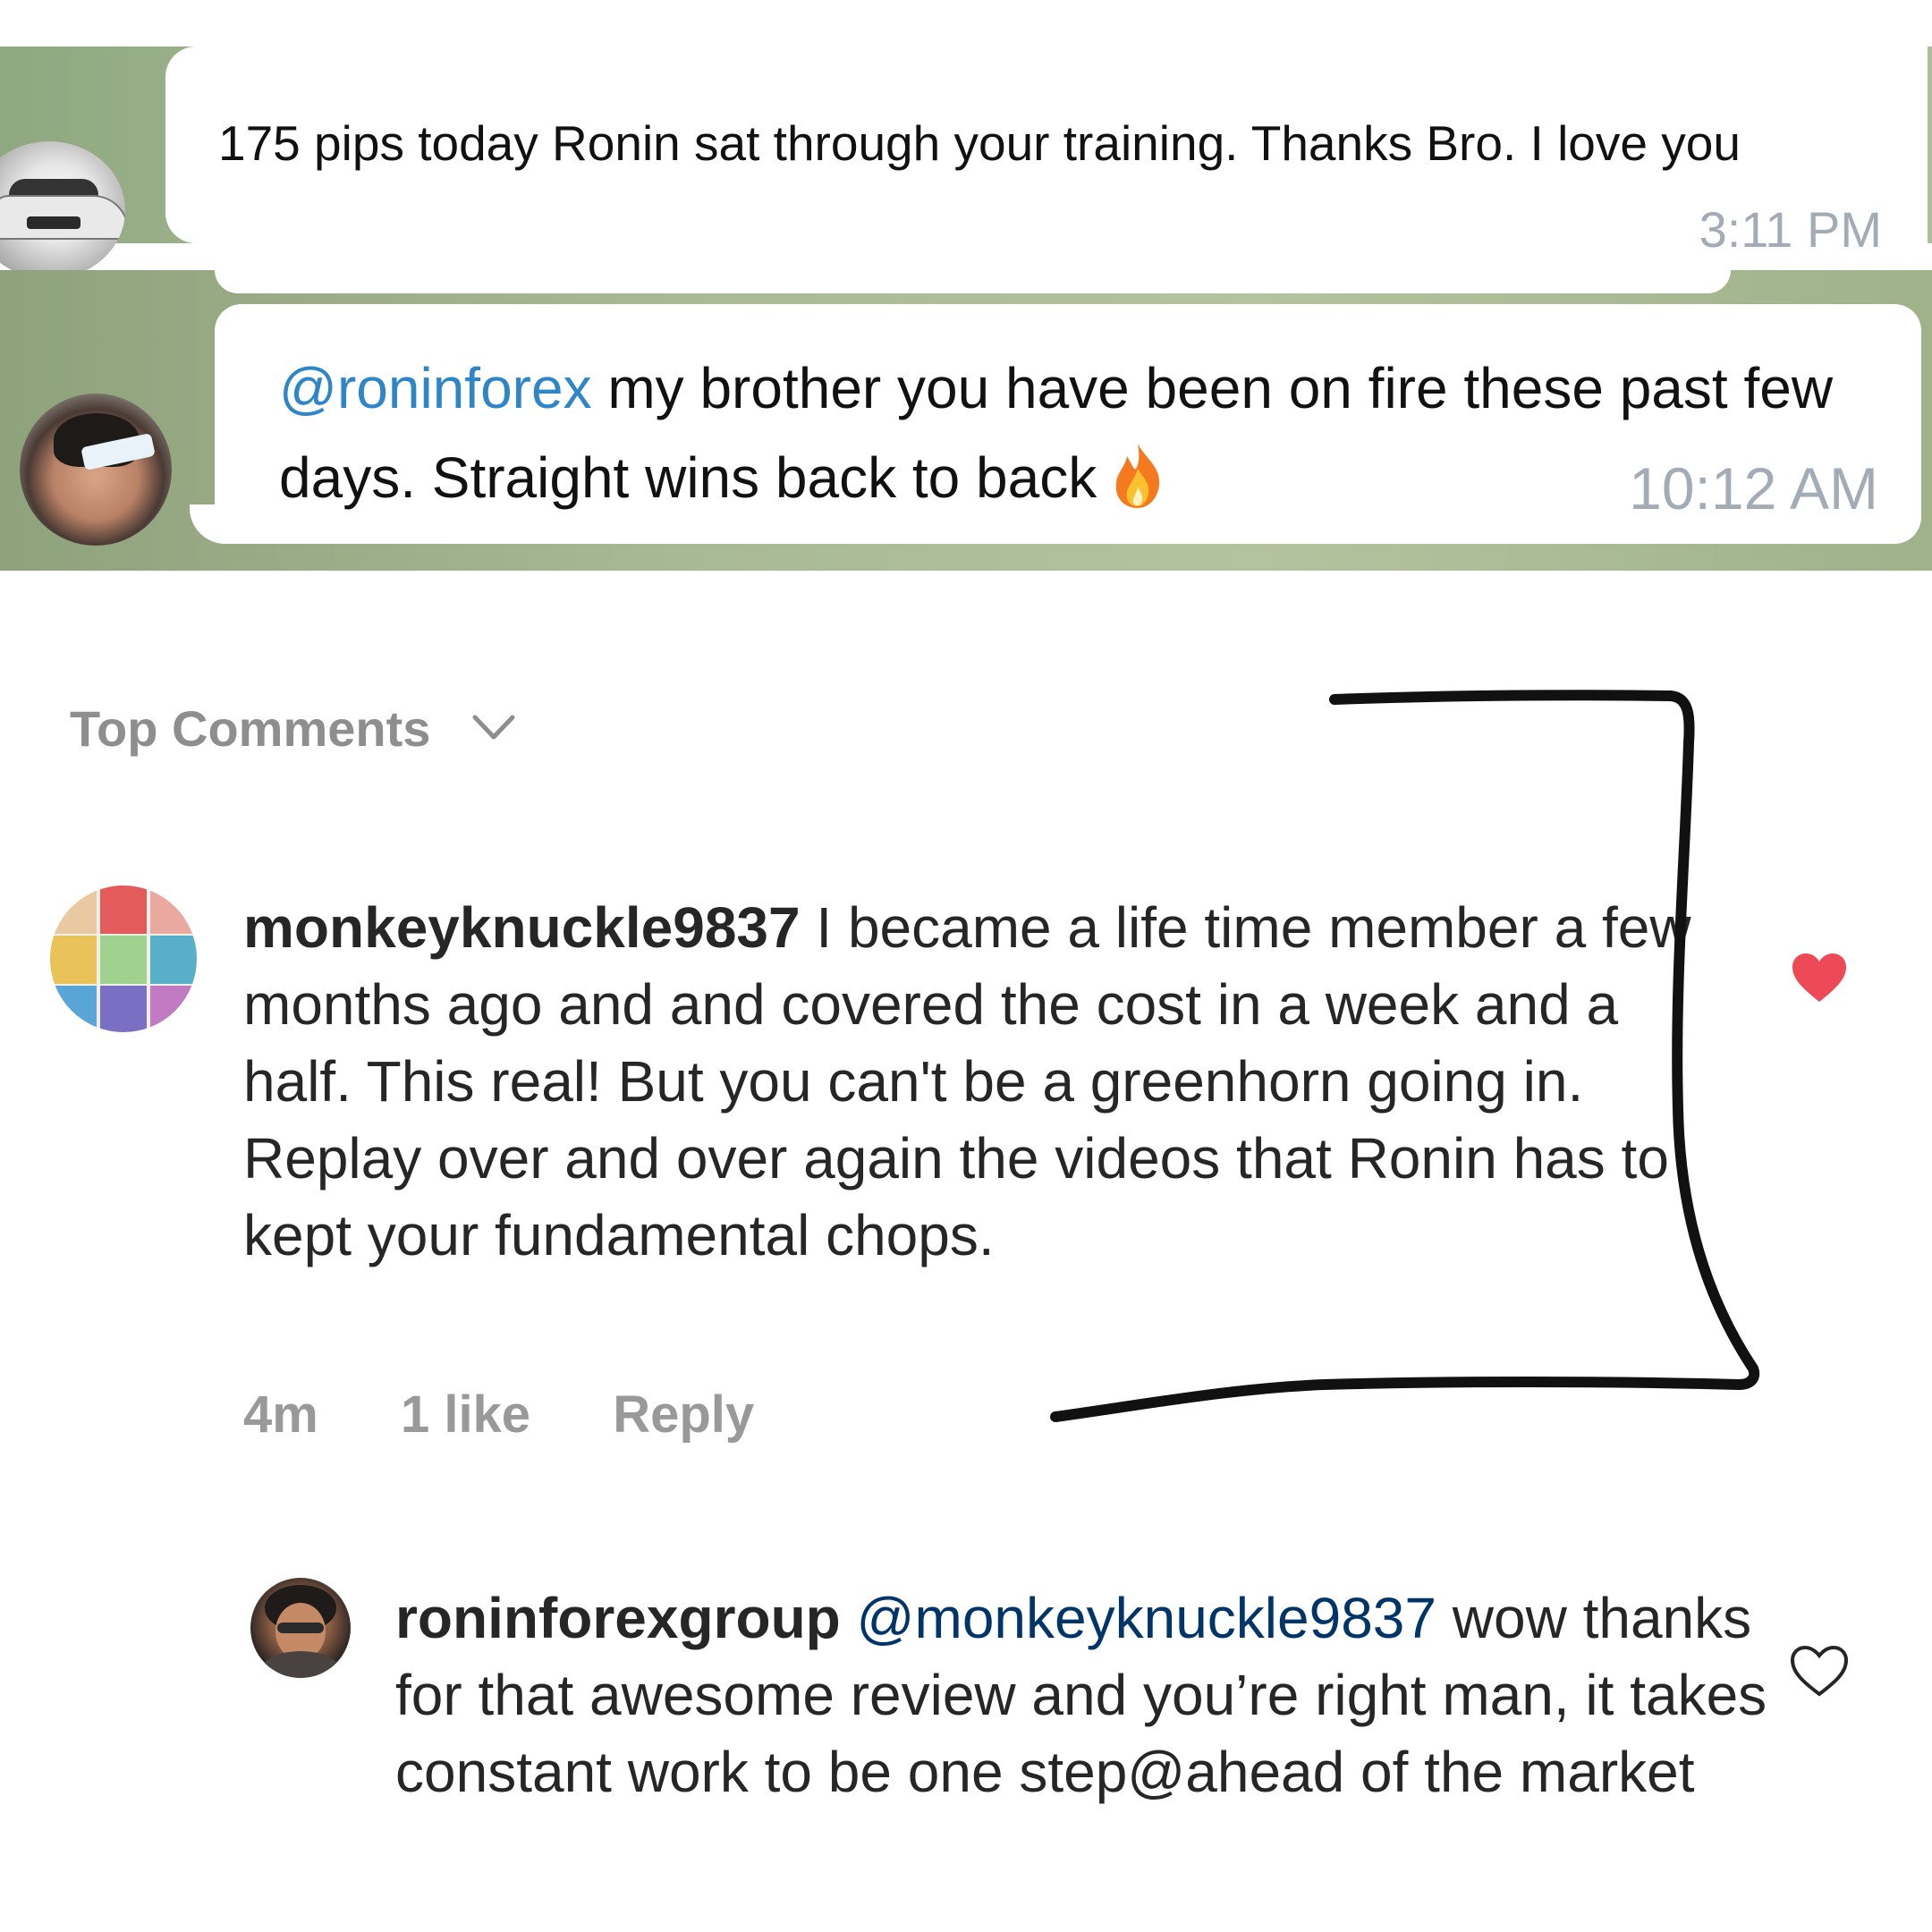 This screenshot has width=1932, height=1932. I want to click on reply-author-avatar, so click(300, 1628).